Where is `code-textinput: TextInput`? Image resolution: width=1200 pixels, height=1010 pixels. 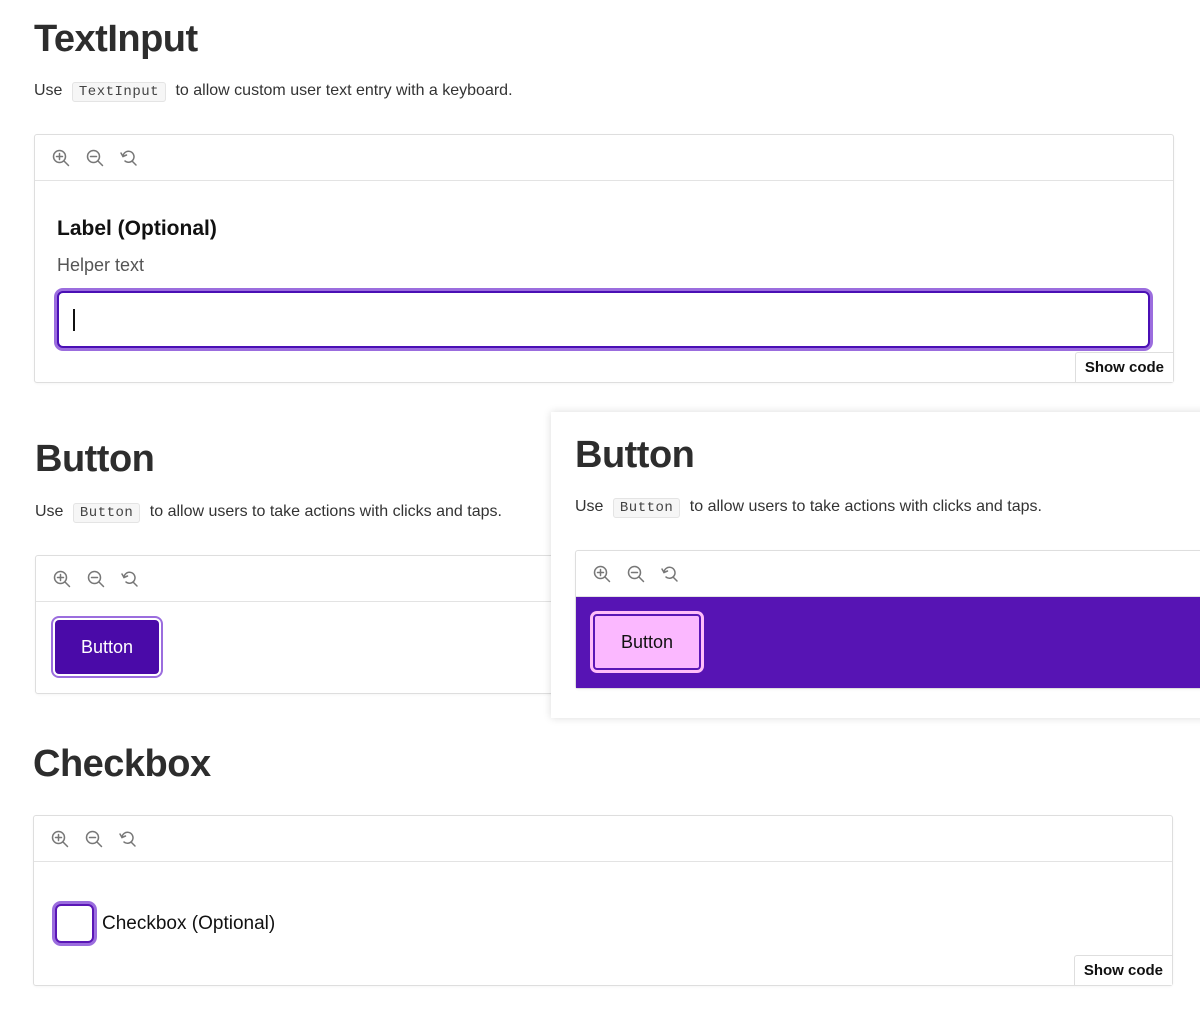 code-textinput: TextInput is located at coordinates (119, 92).